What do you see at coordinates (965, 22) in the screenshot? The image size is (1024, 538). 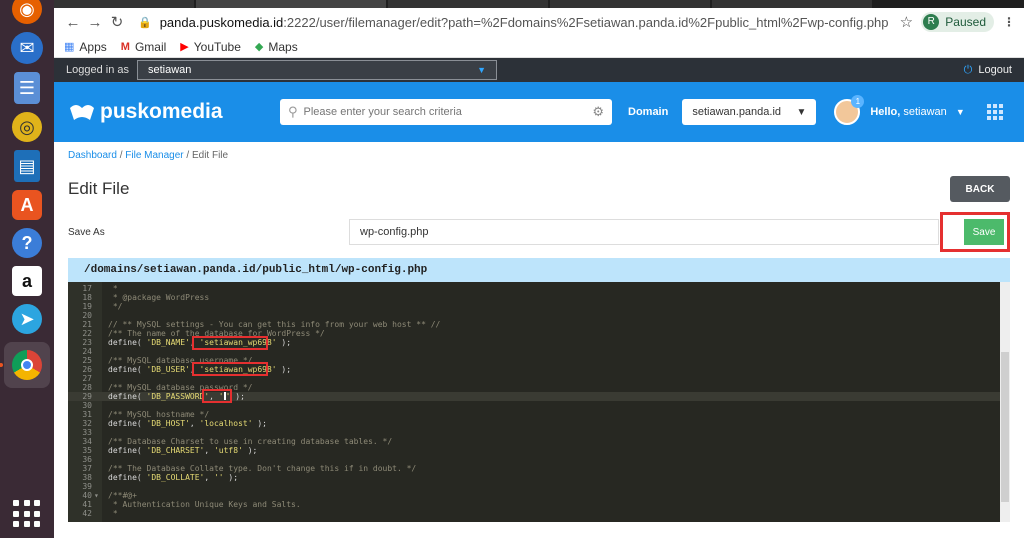 I see `profile-status: Paused` at bounding box center [965, 22].